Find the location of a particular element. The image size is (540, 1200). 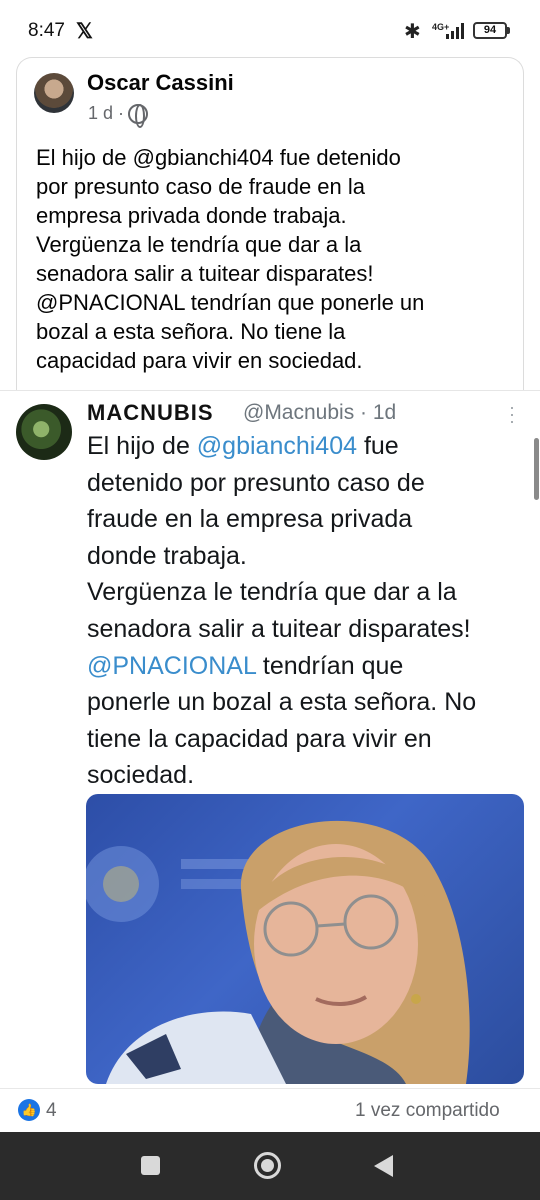

tweet-text-line: ponerle un bozal a esta señora. No is located at coordinates (282, 702).